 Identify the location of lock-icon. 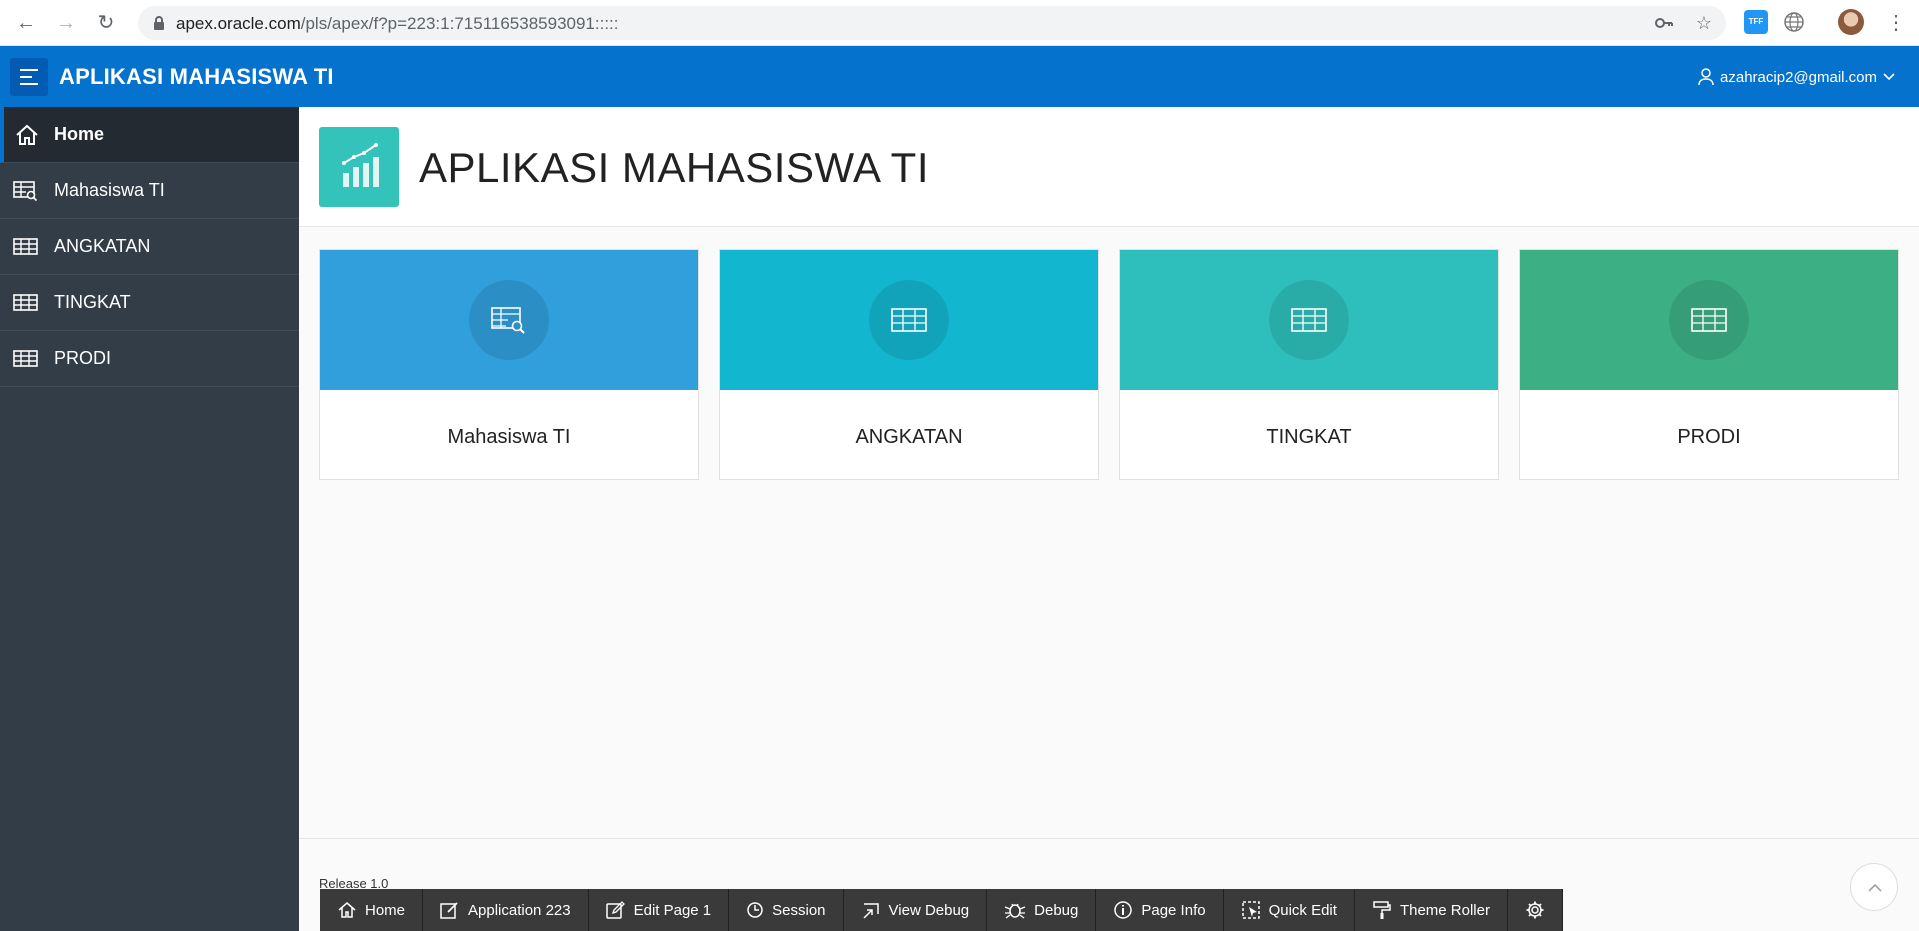
(159, 23).